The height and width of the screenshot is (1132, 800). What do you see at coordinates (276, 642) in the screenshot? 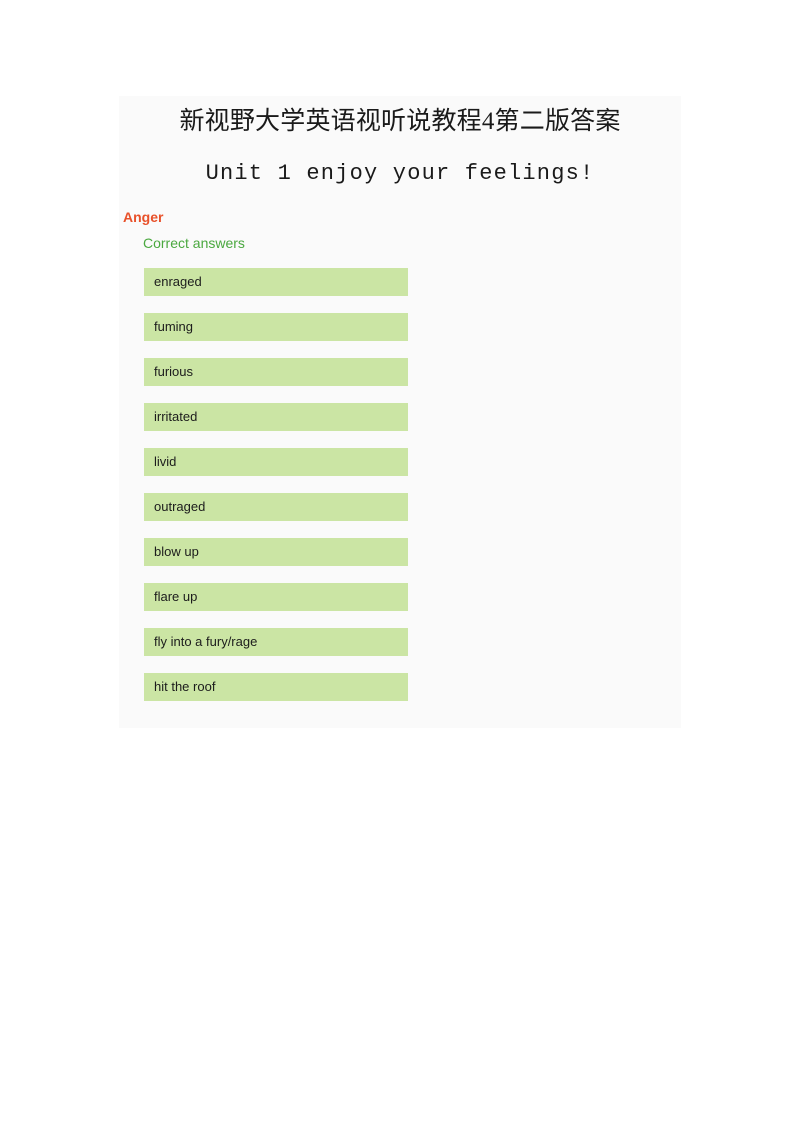
I see `answer-item: fly into a fury/rage` at bounding box center [276, 642].